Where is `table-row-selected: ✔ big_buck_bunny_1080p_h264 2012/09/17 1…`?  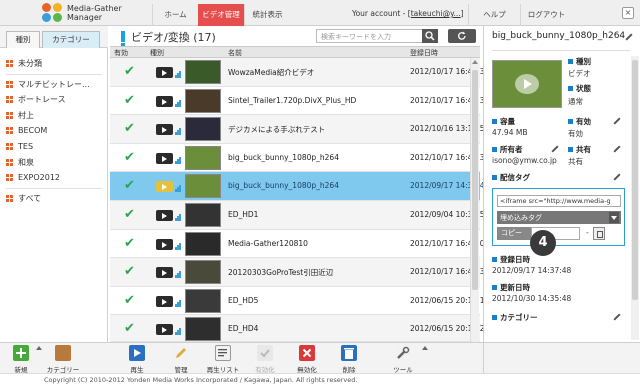
table-row-selected: ✔ big_buck_bunny_1080p_h264 2012/09/17 1… is located at coordinates (299, 186).